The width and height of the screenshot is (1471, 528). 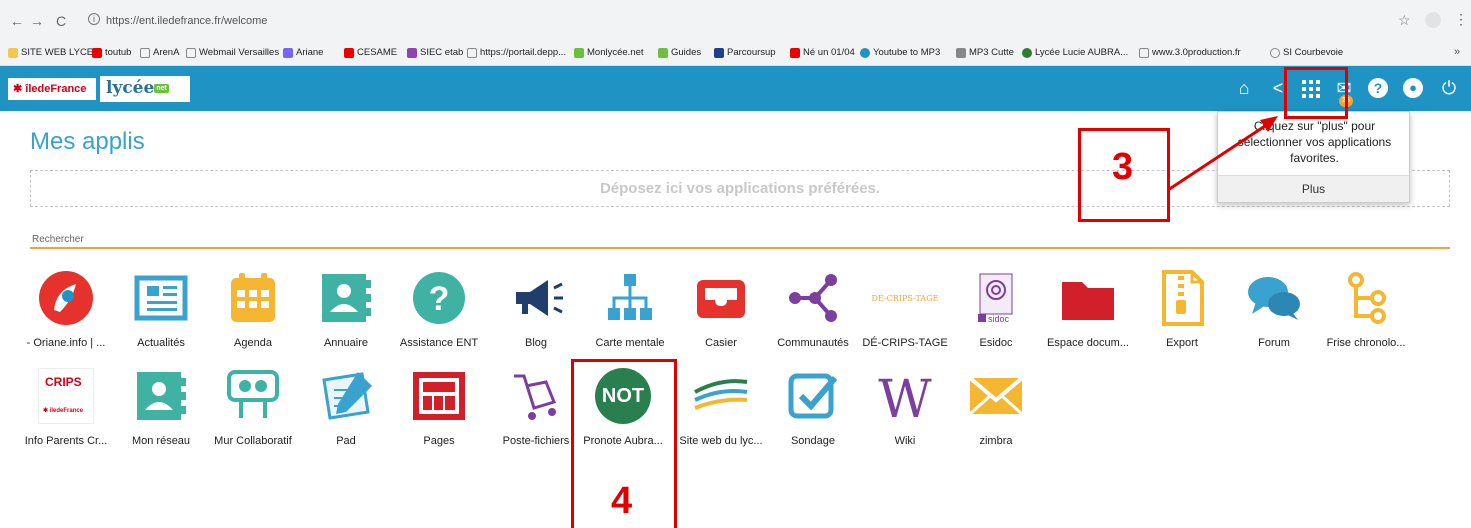 I want to click on iledefrance-logo: ✱ îledeFrance, so click(x=52, y=89).